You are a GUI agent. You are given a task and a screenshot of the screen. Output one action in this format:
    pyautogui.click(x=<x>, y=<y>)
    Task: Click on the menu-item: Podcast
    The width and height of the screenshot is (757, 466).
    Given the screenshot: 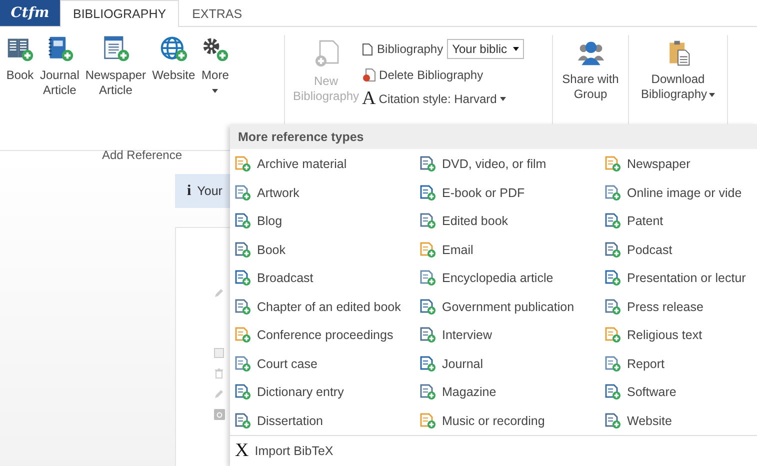 What is the action you would take?
    pyautogui.click(x=678, y=250)
    